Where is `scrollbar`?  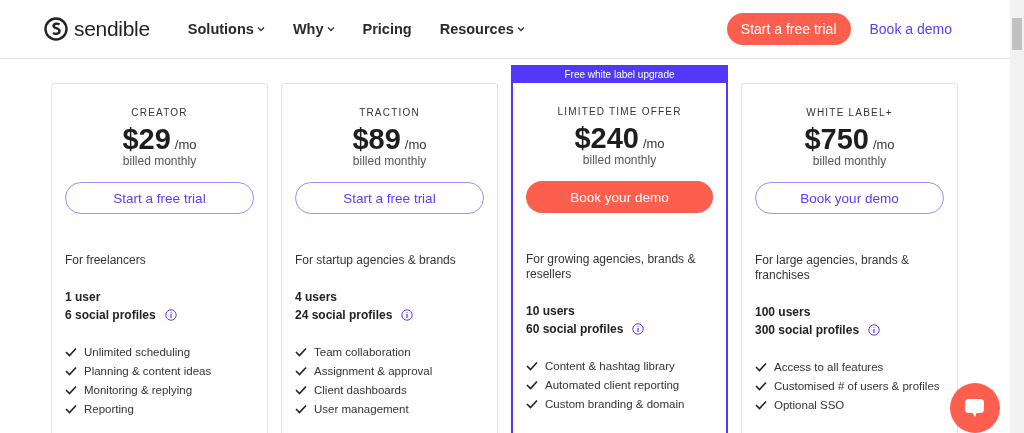
scrollbar is located at coordinates (1017, 216).